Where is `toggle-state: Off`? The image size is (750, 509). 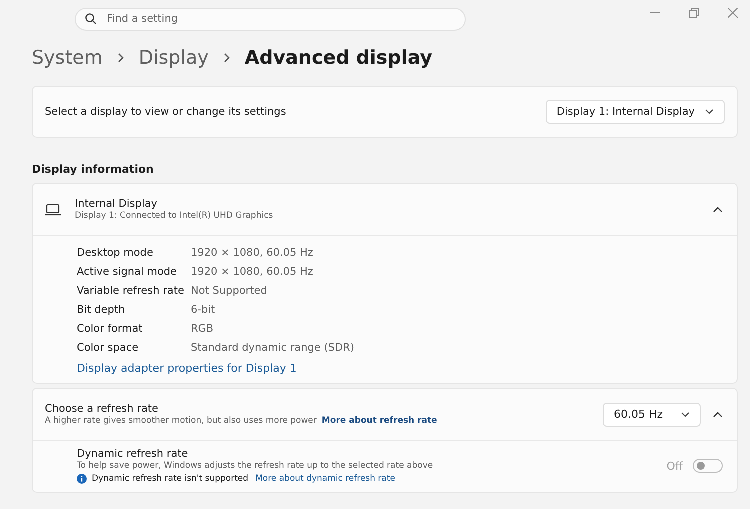
toggle-state: Off is located at coordinates (674, 466).